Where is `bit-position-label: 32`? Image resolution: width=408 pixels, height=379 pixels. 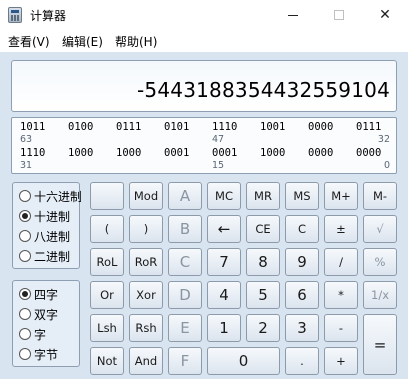
bit-position-label: 32 is located at coordinates (383, 139).